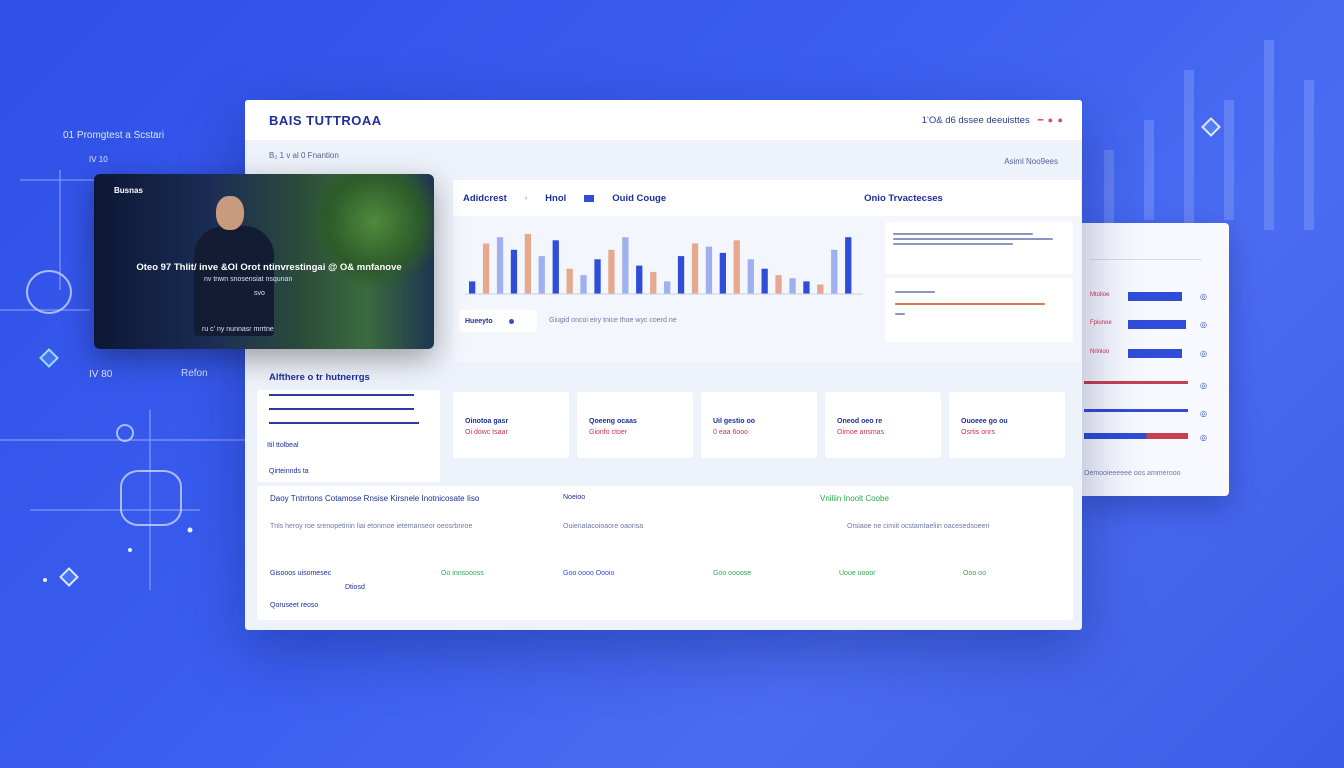 This screenshot has height=768, width=1344. I want to click on legend-label: Hueeyto, so click(479, 321).